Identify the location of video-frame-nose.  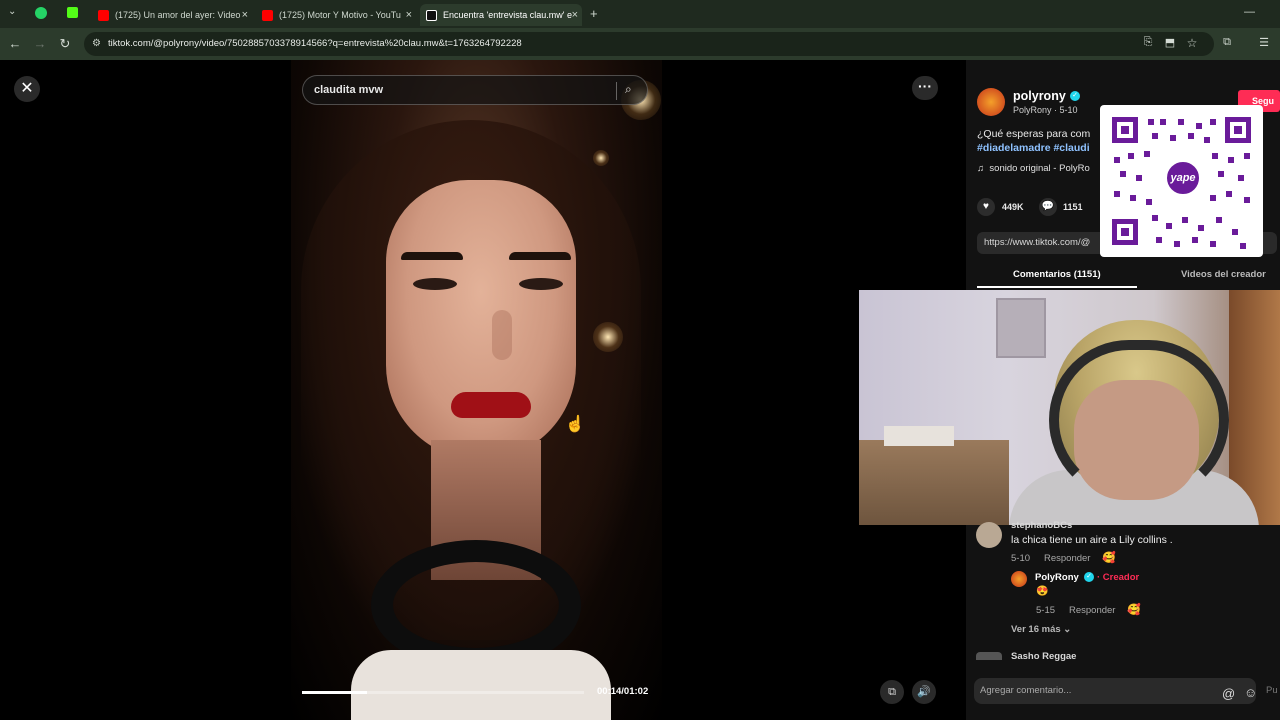
(502, 335).